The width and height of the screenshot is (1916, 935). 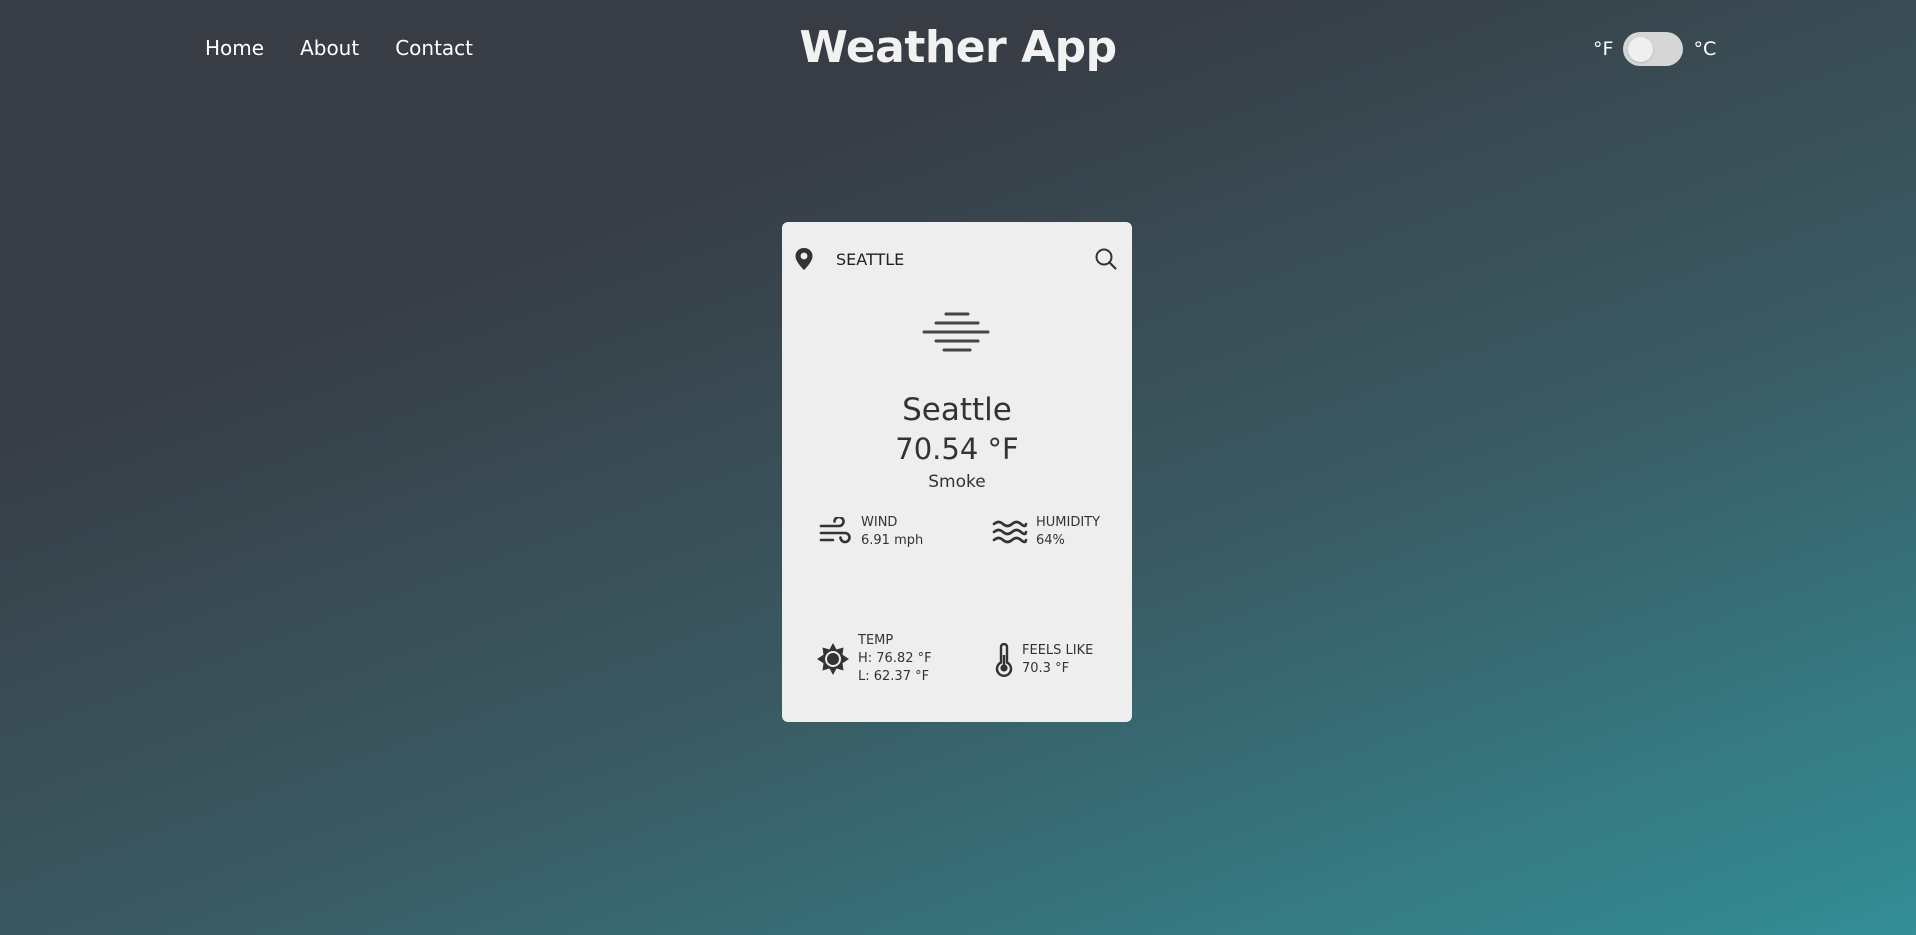 What do you see at coordinates (1046, 668) in the screenshot?
I see `feels-like-value: 70.3 °F` at bounding box center [1046, 668].